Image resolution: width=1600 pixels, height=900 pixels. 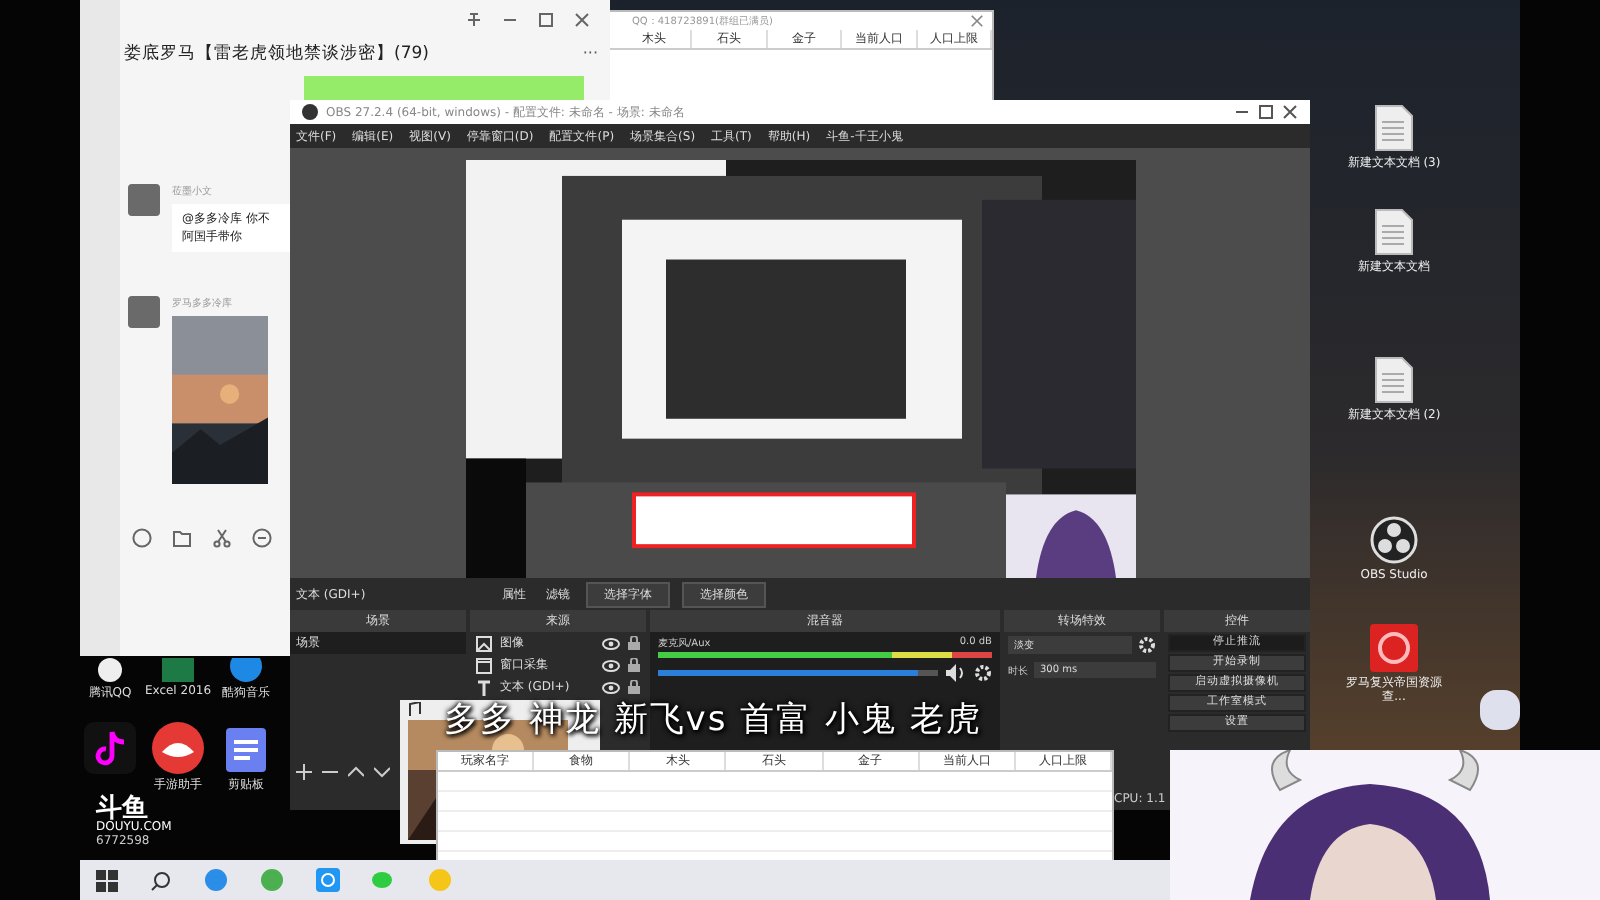 What do you see at coordinates (178, 670) in the screenshot?
I see `spreadsheet-icon` at bounding box center [178, 670].